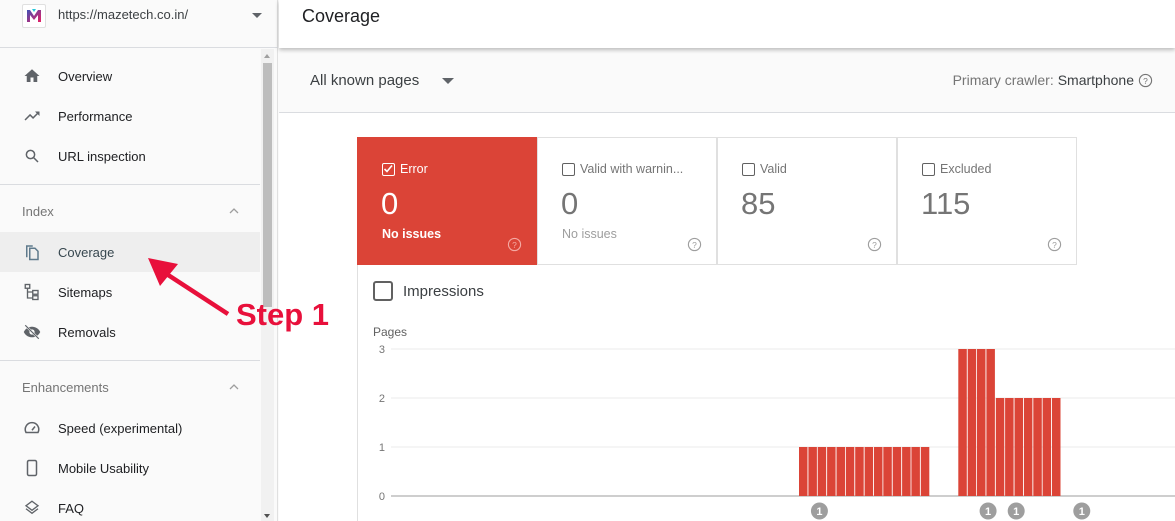 This screenshot has width=1175, height=521. I want to click on card-header: Error, so click(405, 169).